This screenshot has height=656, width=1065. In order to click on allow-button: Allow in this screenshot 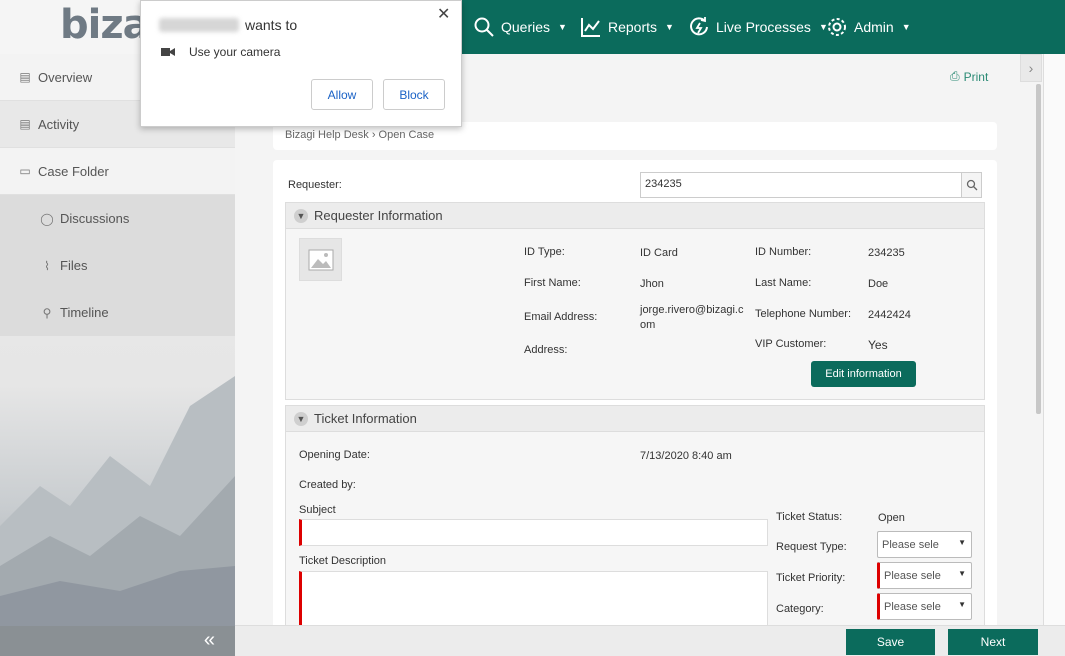, I will do `click(342, 94)`.